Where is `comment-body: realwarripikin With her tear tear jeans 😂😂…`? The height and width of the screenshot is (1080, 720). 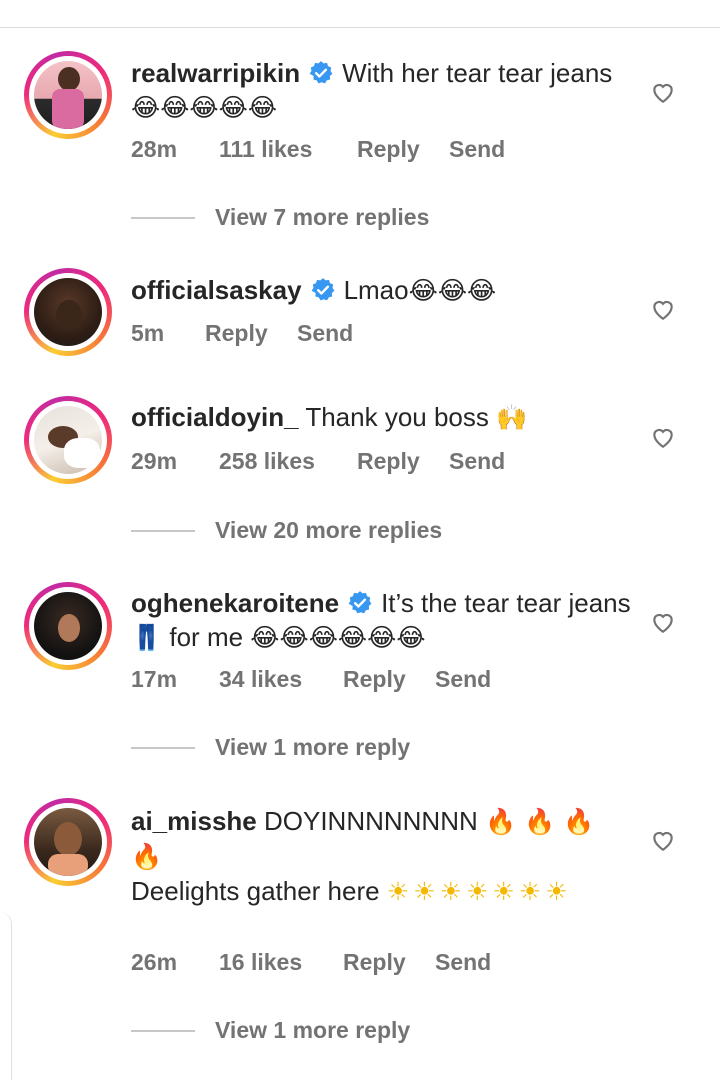 comment-body: realwarripikin With her tear tear jeans 😂😂… is located at coordinates (381, 90).